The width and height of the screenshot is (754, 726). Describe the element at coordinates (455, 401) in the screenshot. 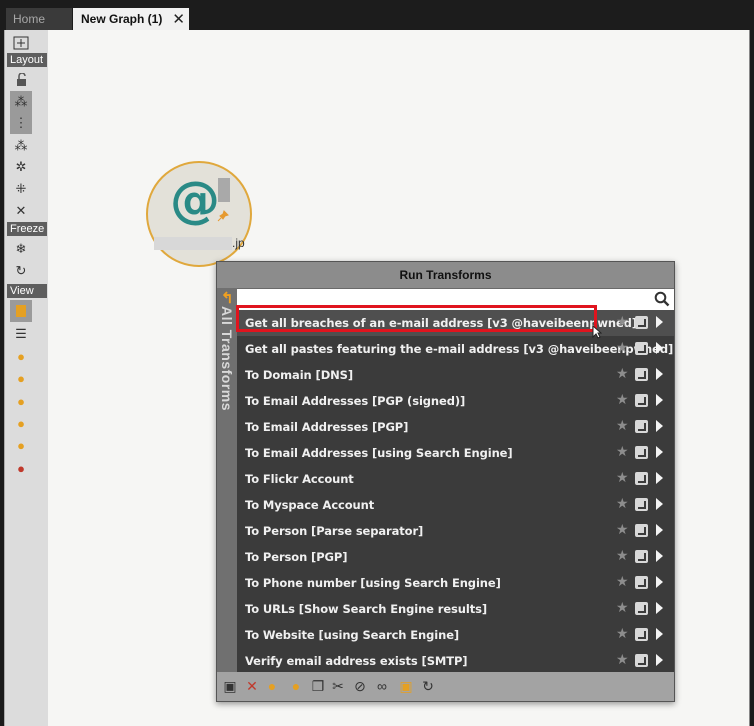

I see `transform-row: To Email Addresses [PGP (signed)] ★` at that location.